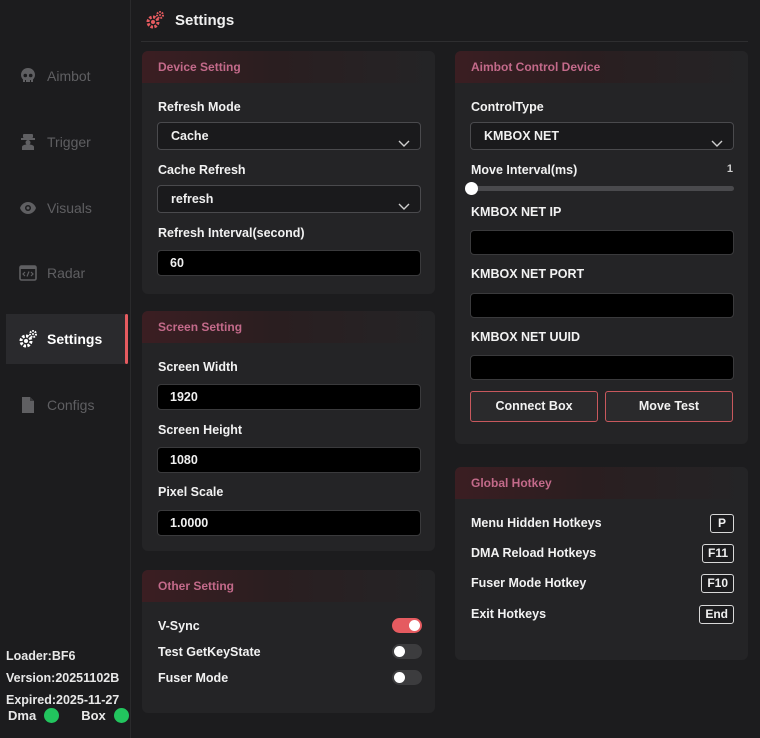 The image size is (760, 738). What do you see at coordinates (288, 327) in the screenshot?
I see `panel-title: Screen Setting` at bounding box center [288, 327].